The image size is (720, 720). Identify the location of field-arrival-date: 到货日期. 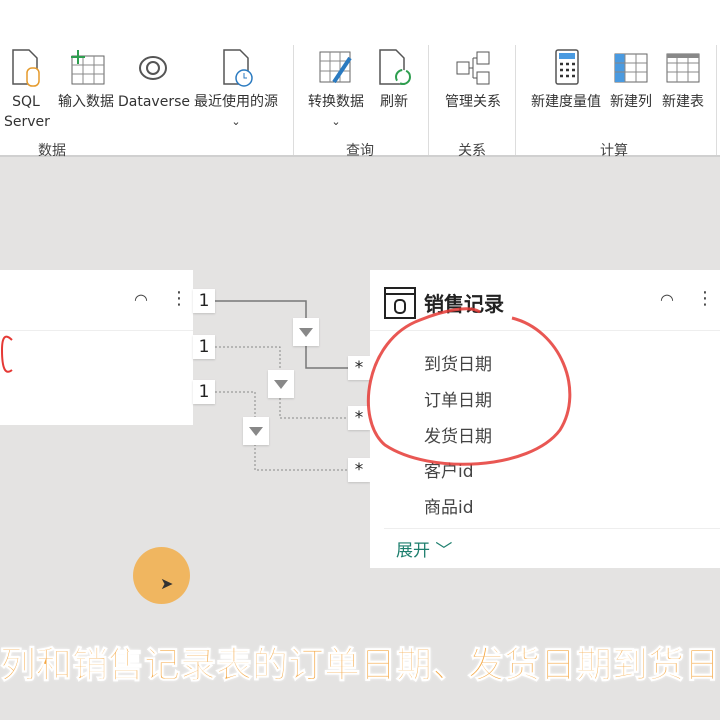
(458, 362).